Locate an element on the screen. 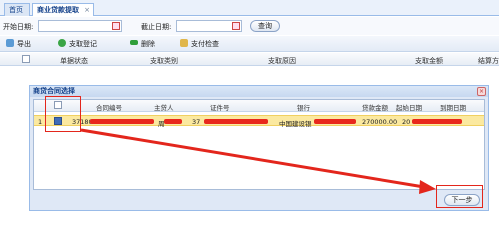 The height and width of the screenshot is (251, 499). add-icon is located at coordinates (62, 43).